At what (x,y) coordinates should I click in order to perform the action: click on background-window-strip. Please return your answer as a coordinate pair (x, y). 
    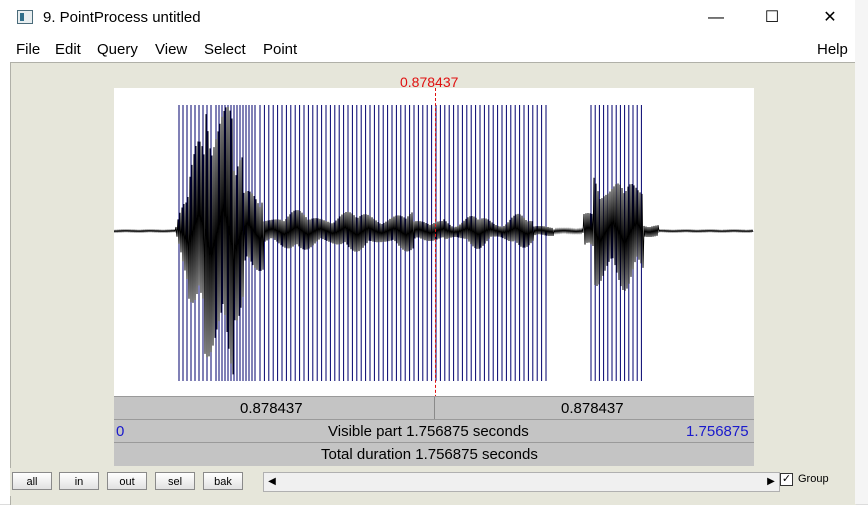
    Looking at the image, I should click on (861, 252).